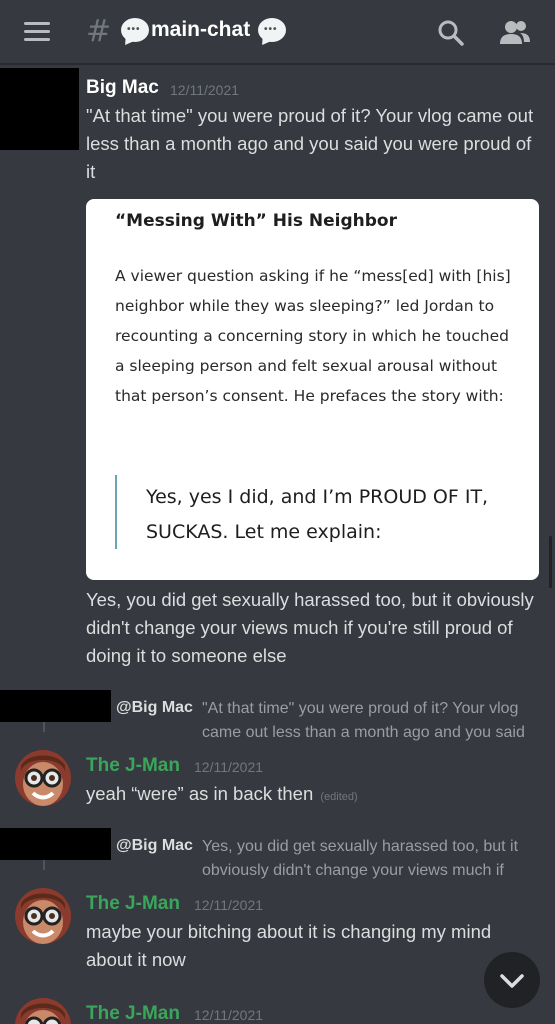 This screenshot has height=1024, width=555. I want to click on channel-header: # ••• main-chat •••, so click(277, 32).